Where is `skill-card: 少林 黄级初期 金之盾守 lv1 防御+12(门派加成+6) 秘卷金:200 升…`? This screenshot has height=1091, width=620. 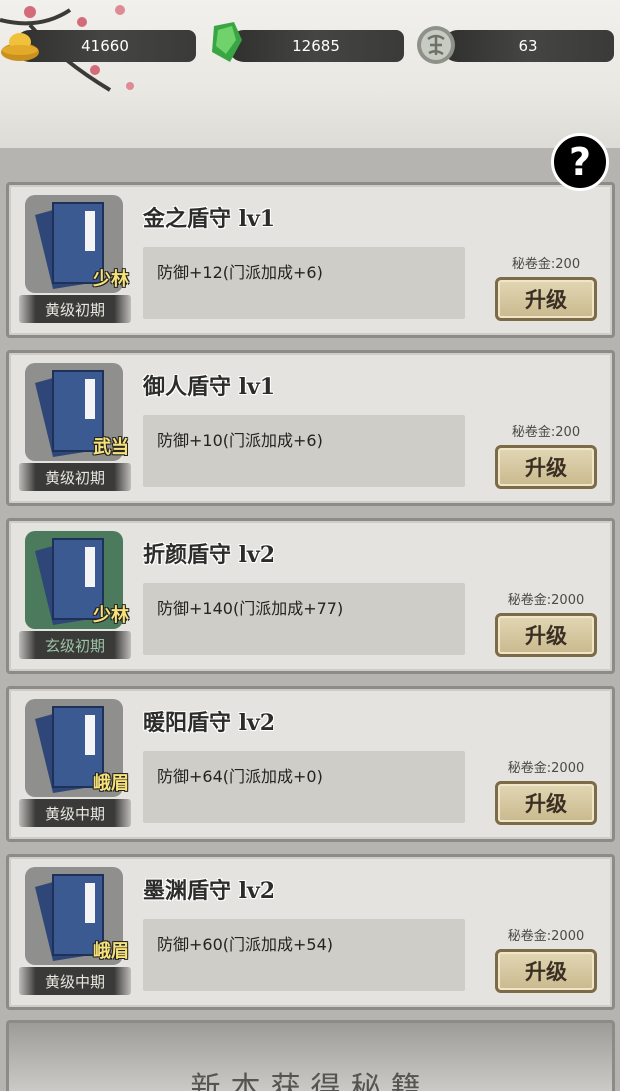 skill-card: 少林 黄级初期 金之盾守 lv1 防御+12(门派加成+6) 秘卷金:200 升… is located at coordinates (310, 260).